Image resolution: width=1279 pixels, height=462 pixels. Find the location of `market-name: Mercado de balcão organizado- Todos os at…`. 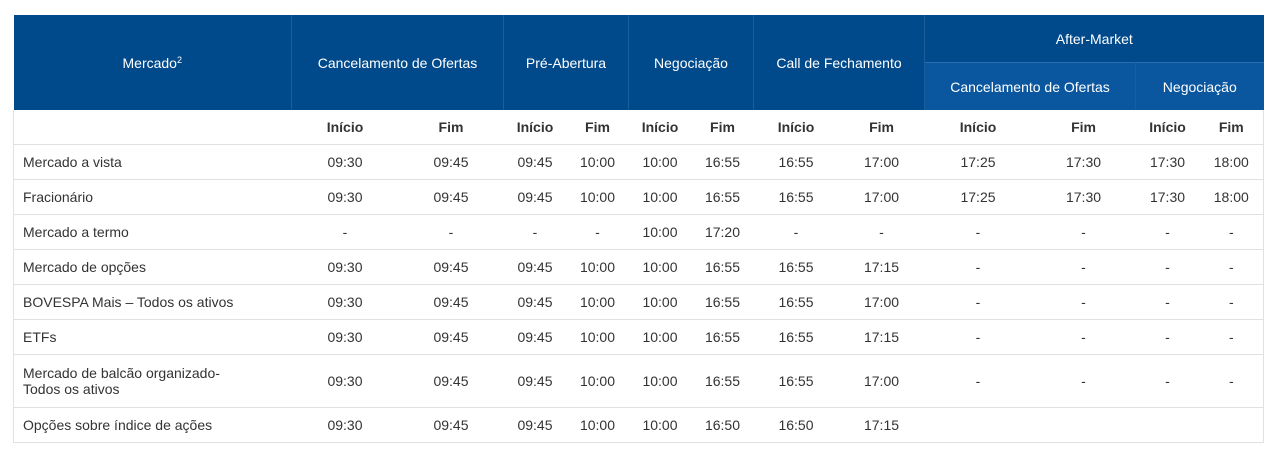

market-name: Mercado de balcão organizado- Todos os at… is located at coordinates (152, 381).